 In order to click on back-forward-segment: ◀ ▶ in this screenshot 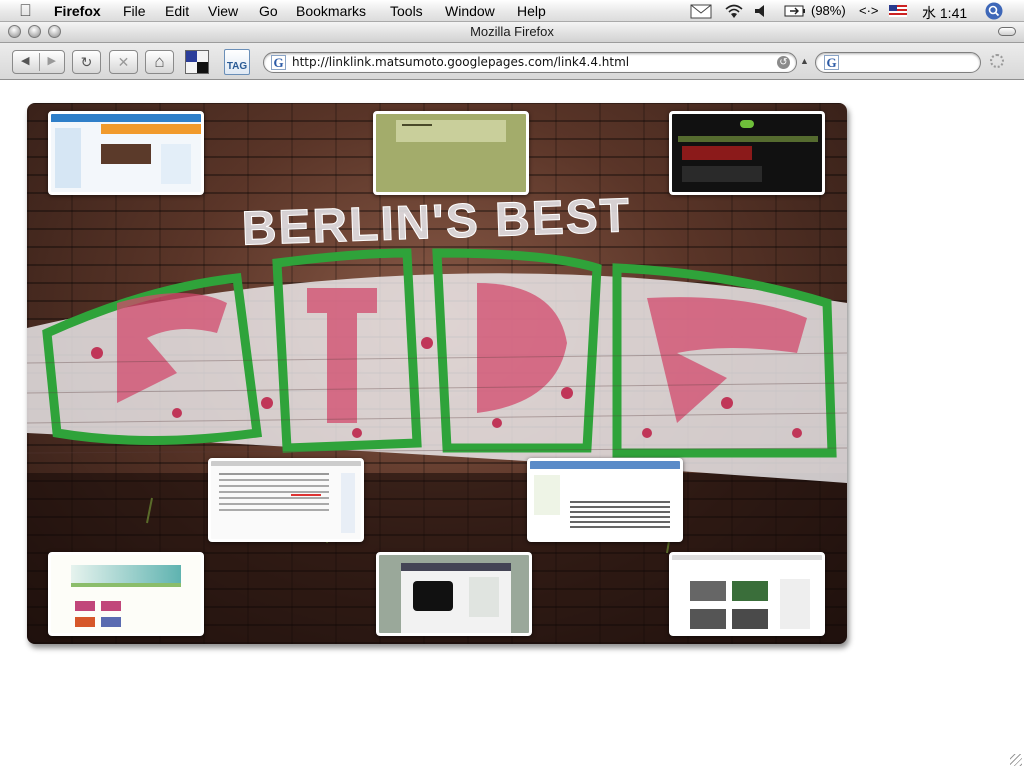, I will do `click(38, 62)`.